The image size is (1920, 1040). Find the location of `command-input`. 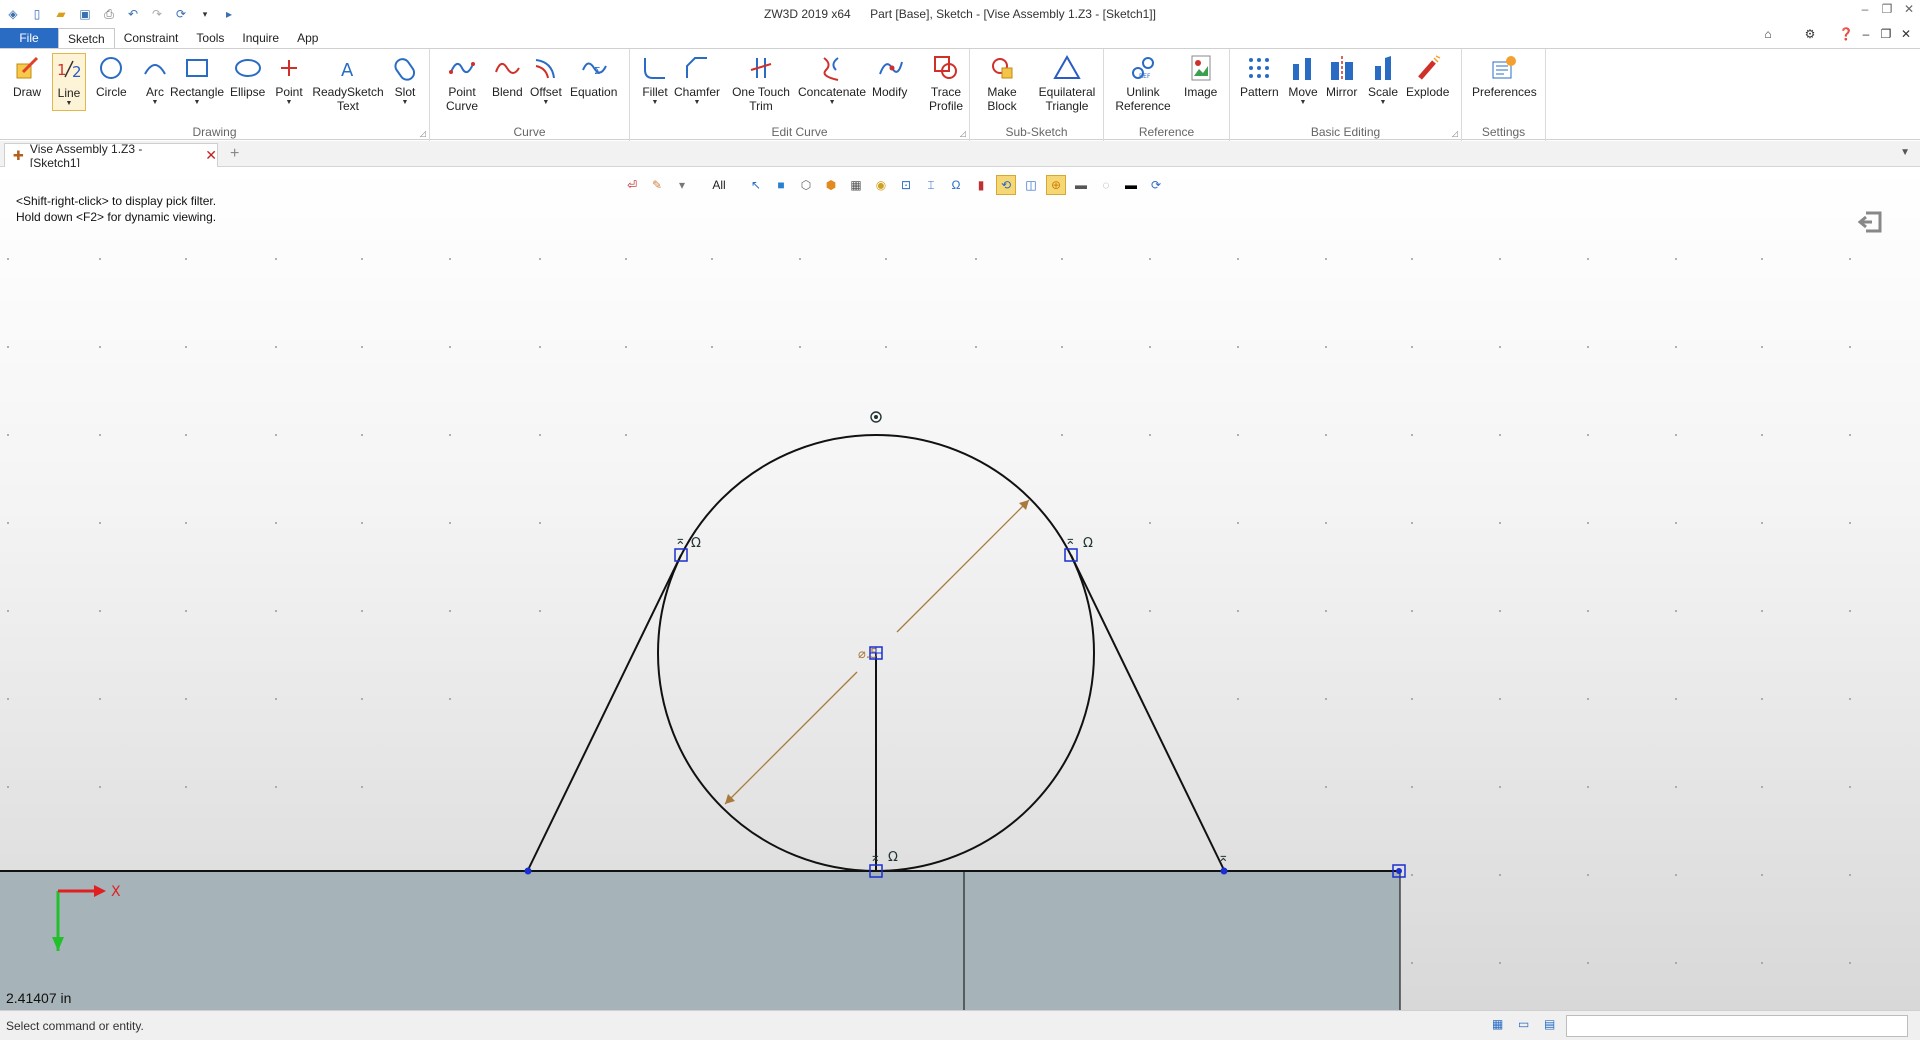

command-input is located at coordinates (1737, 1026).